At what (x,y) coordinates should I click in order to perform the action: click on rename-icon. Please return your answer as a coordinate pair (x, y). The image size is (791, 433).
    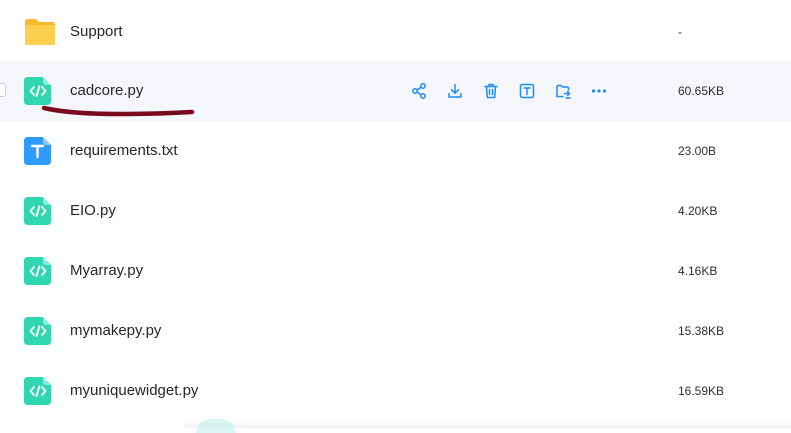
    Looking at the image, I should click on (527, 91).